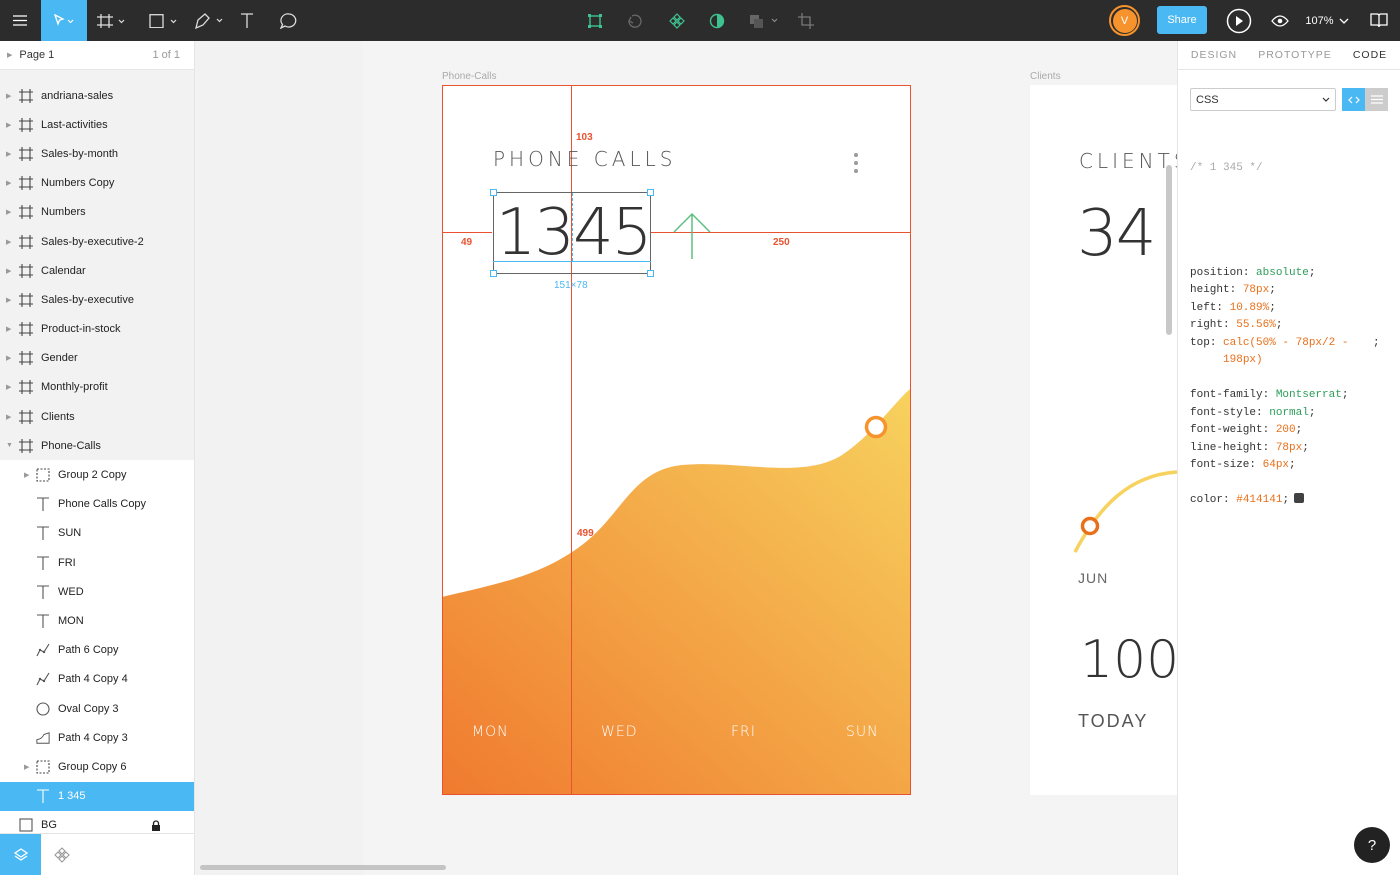 This screenshot has height=875, width=1400. What do you see at coordinates (97, 737) in the screenshot?
I see `layer-item: Path 4 Copy 3` at bounding box center [97, 737].